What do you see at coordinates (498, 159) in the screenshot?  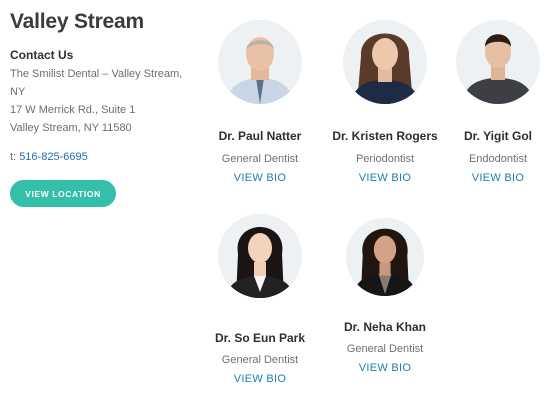 I see `doctor-specialty: Endodontist` at bounding box center [498, 159].